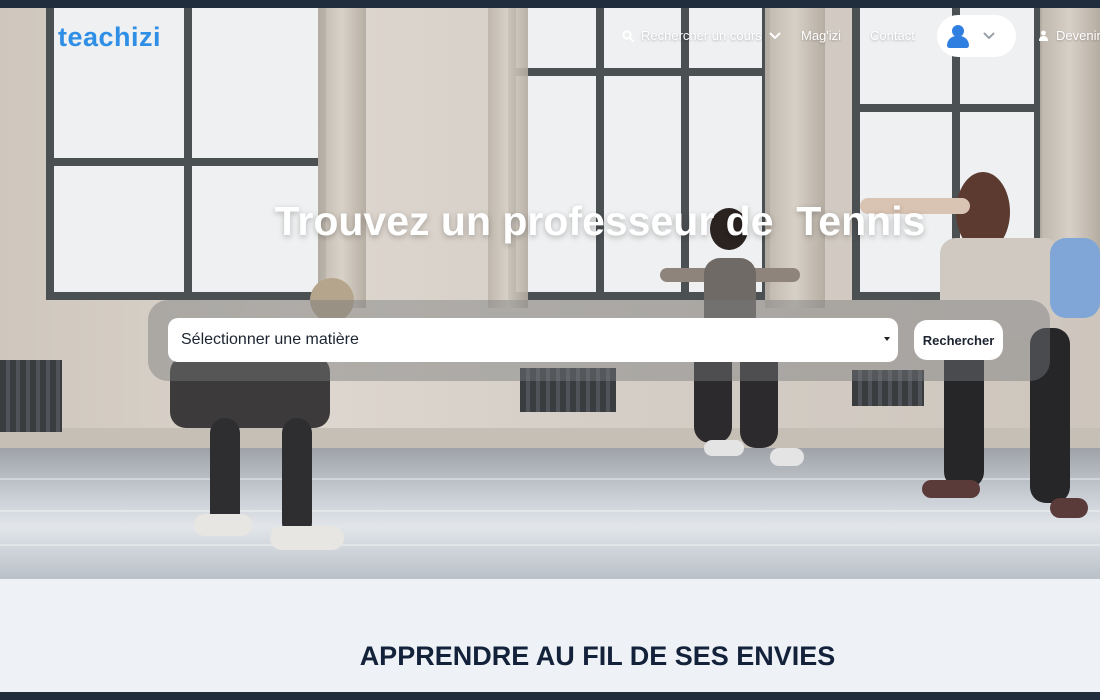 The width and height of the screenshot is (1100, 700). I want to click on nav-become-label: Devenir, so click(1078, 35).